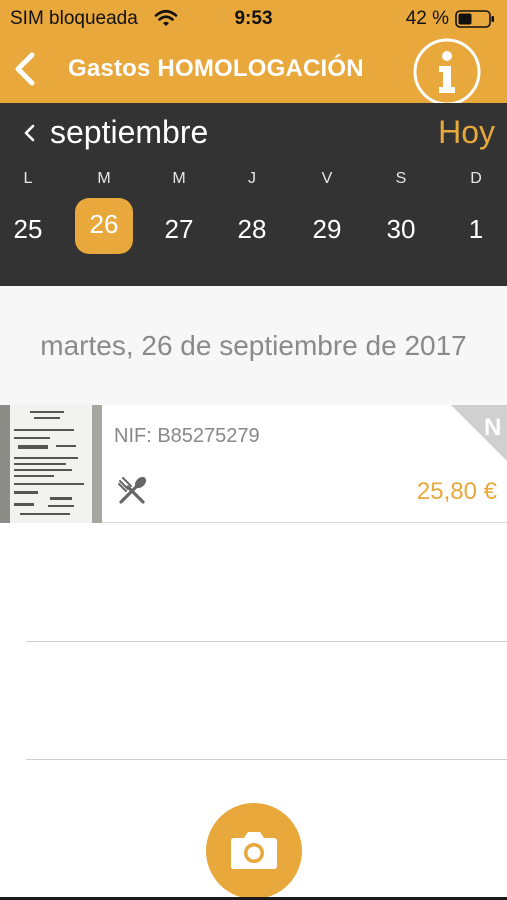 The width and height of the screenshot is (507, 900). Describe the element at coordinates (179, 231) in the screenshot. I see `day-27: 27` at that location.